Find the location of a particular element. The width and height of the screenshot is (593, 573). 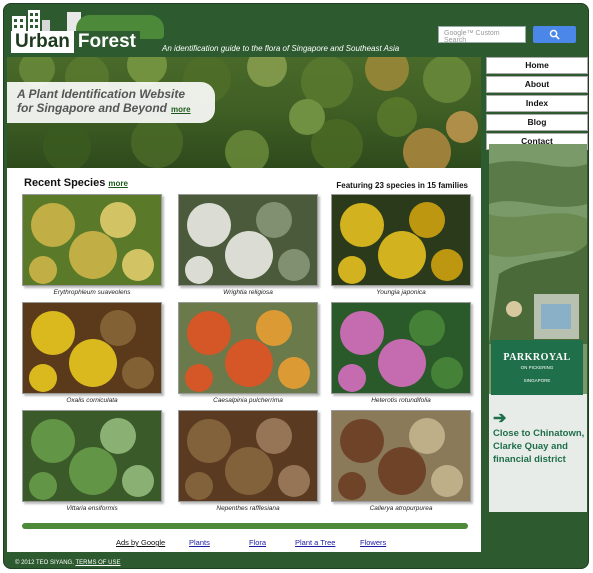

hero-more-link: more is located at coordinates (181, 109).